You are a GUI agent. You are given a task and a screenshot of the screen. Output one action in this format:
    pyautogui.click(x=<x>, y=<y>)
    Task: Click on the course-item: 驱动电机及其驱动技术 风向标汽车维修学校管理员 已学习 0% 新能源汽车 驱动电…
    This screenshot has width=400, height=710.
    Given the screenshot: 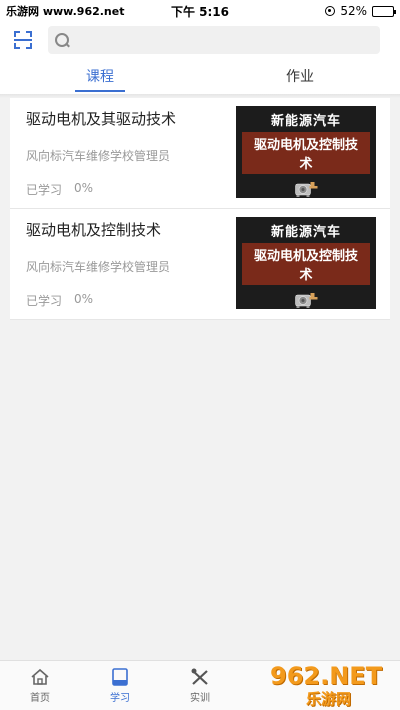 What is the action you would take?
    pyautogui.click(x=200, y=153)
    